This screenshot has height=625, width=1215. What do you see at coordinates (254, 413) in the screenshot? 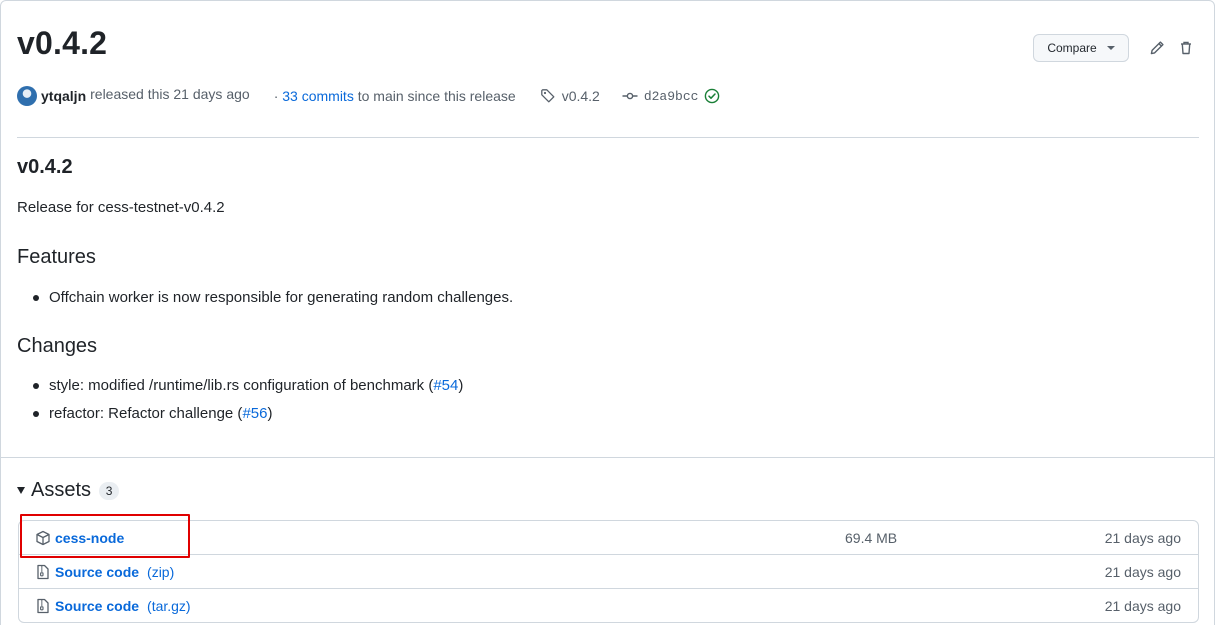
I see `pull-request-link: #56` at bounding box center [254, 413].